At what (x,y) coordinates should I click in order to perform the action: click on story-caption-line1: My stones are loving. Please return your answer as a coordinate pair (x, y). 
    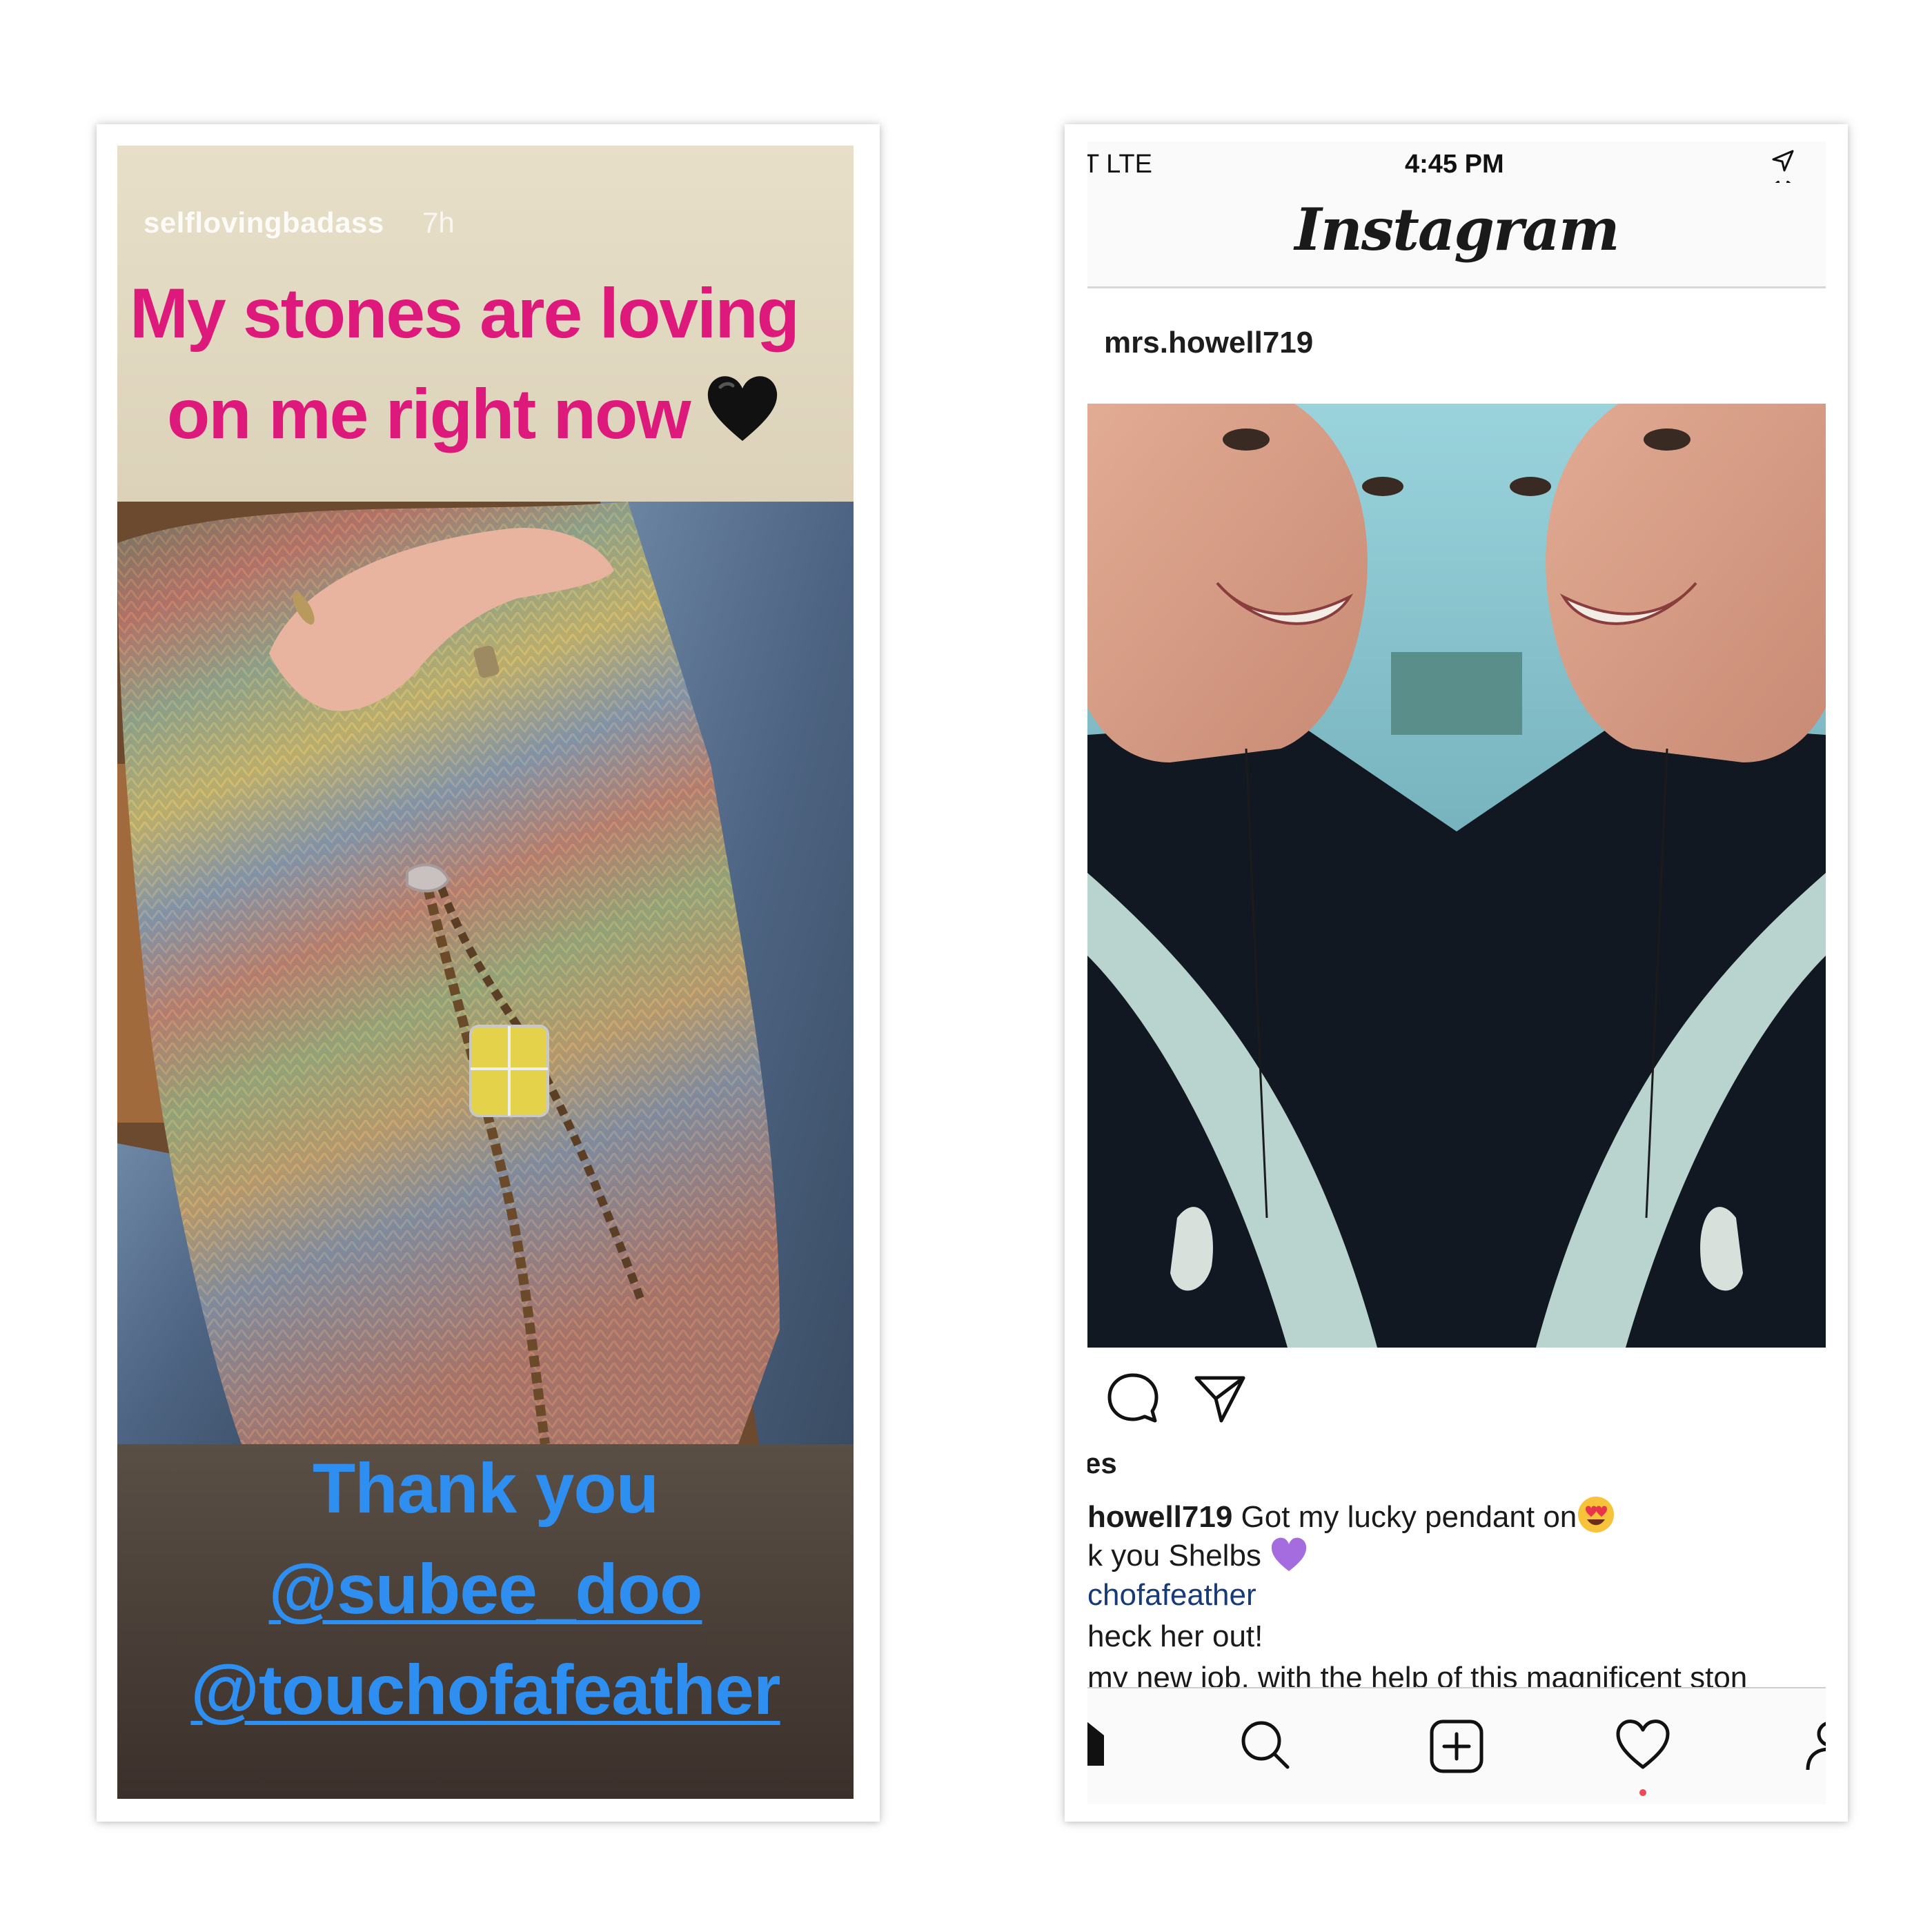
    Looking at the image, I should click on (465, 313).